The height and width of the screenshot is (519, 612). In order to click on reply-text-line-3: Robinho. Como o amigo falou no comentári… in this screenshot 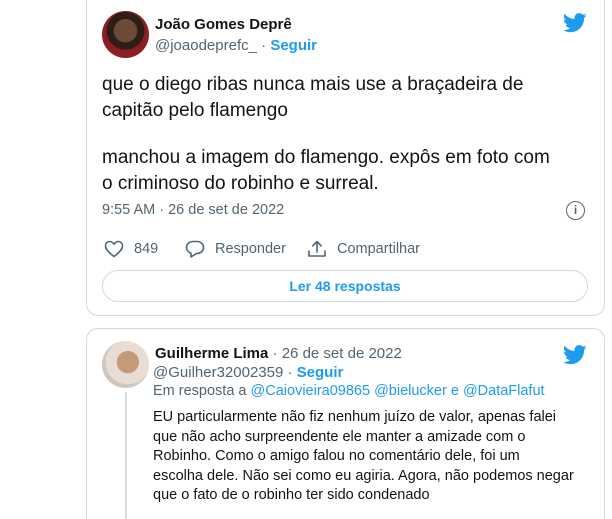, I will do `click(336, 456)`.